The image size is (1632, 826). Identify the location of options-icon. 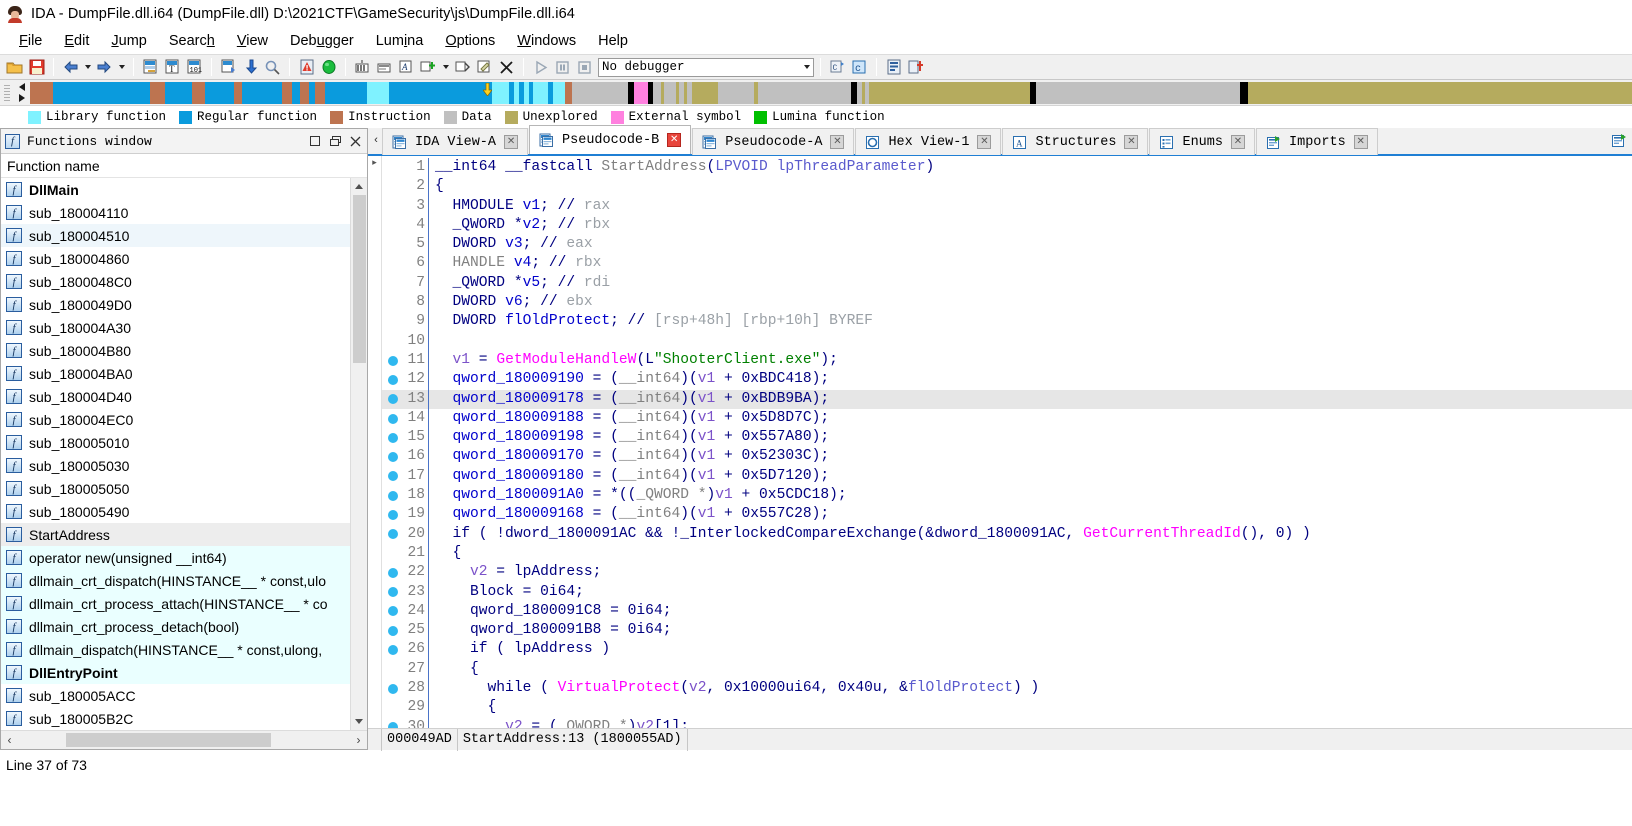
(893, 67).